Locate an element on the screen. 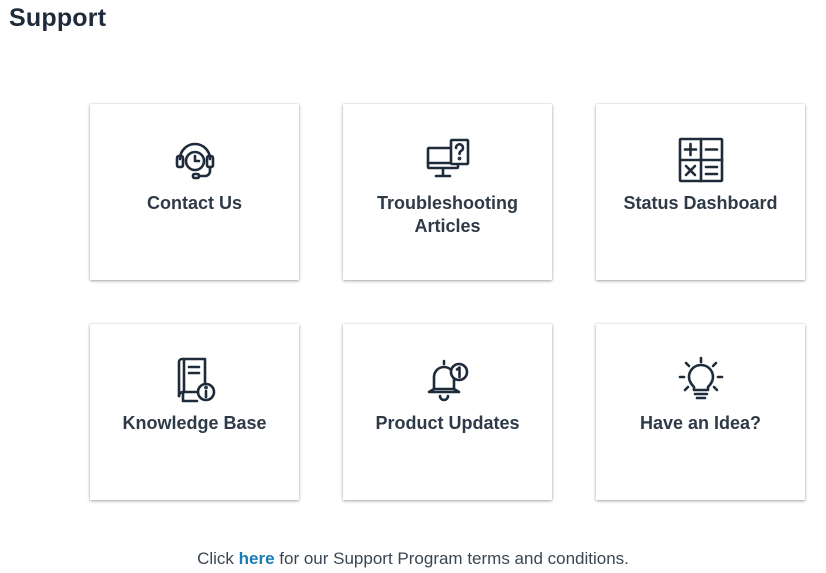  contact-us-label: Contact Us is located at coordinates (194, 203).